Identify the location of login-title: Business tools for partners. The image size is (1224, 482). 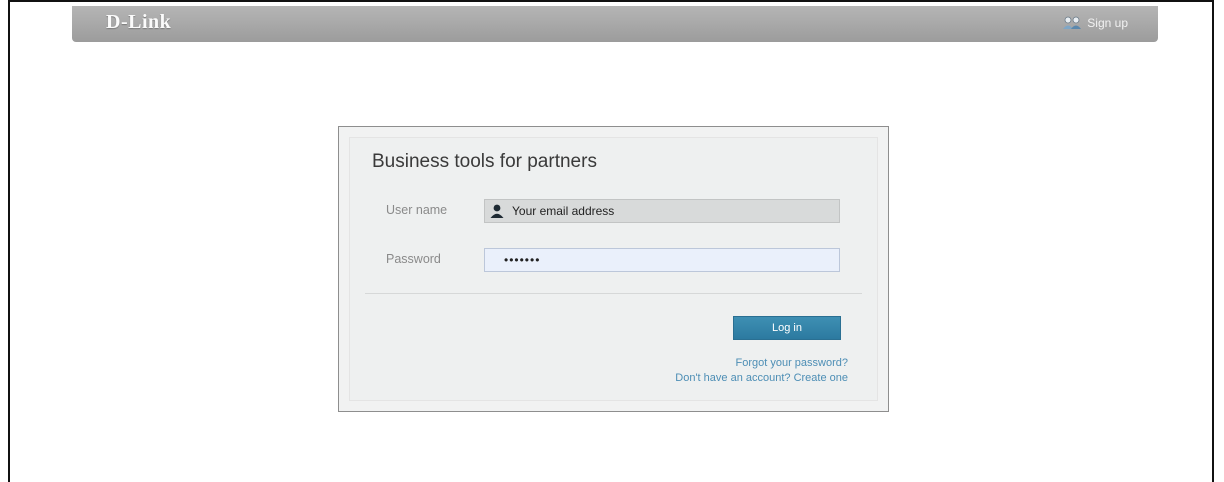
(484, 161).